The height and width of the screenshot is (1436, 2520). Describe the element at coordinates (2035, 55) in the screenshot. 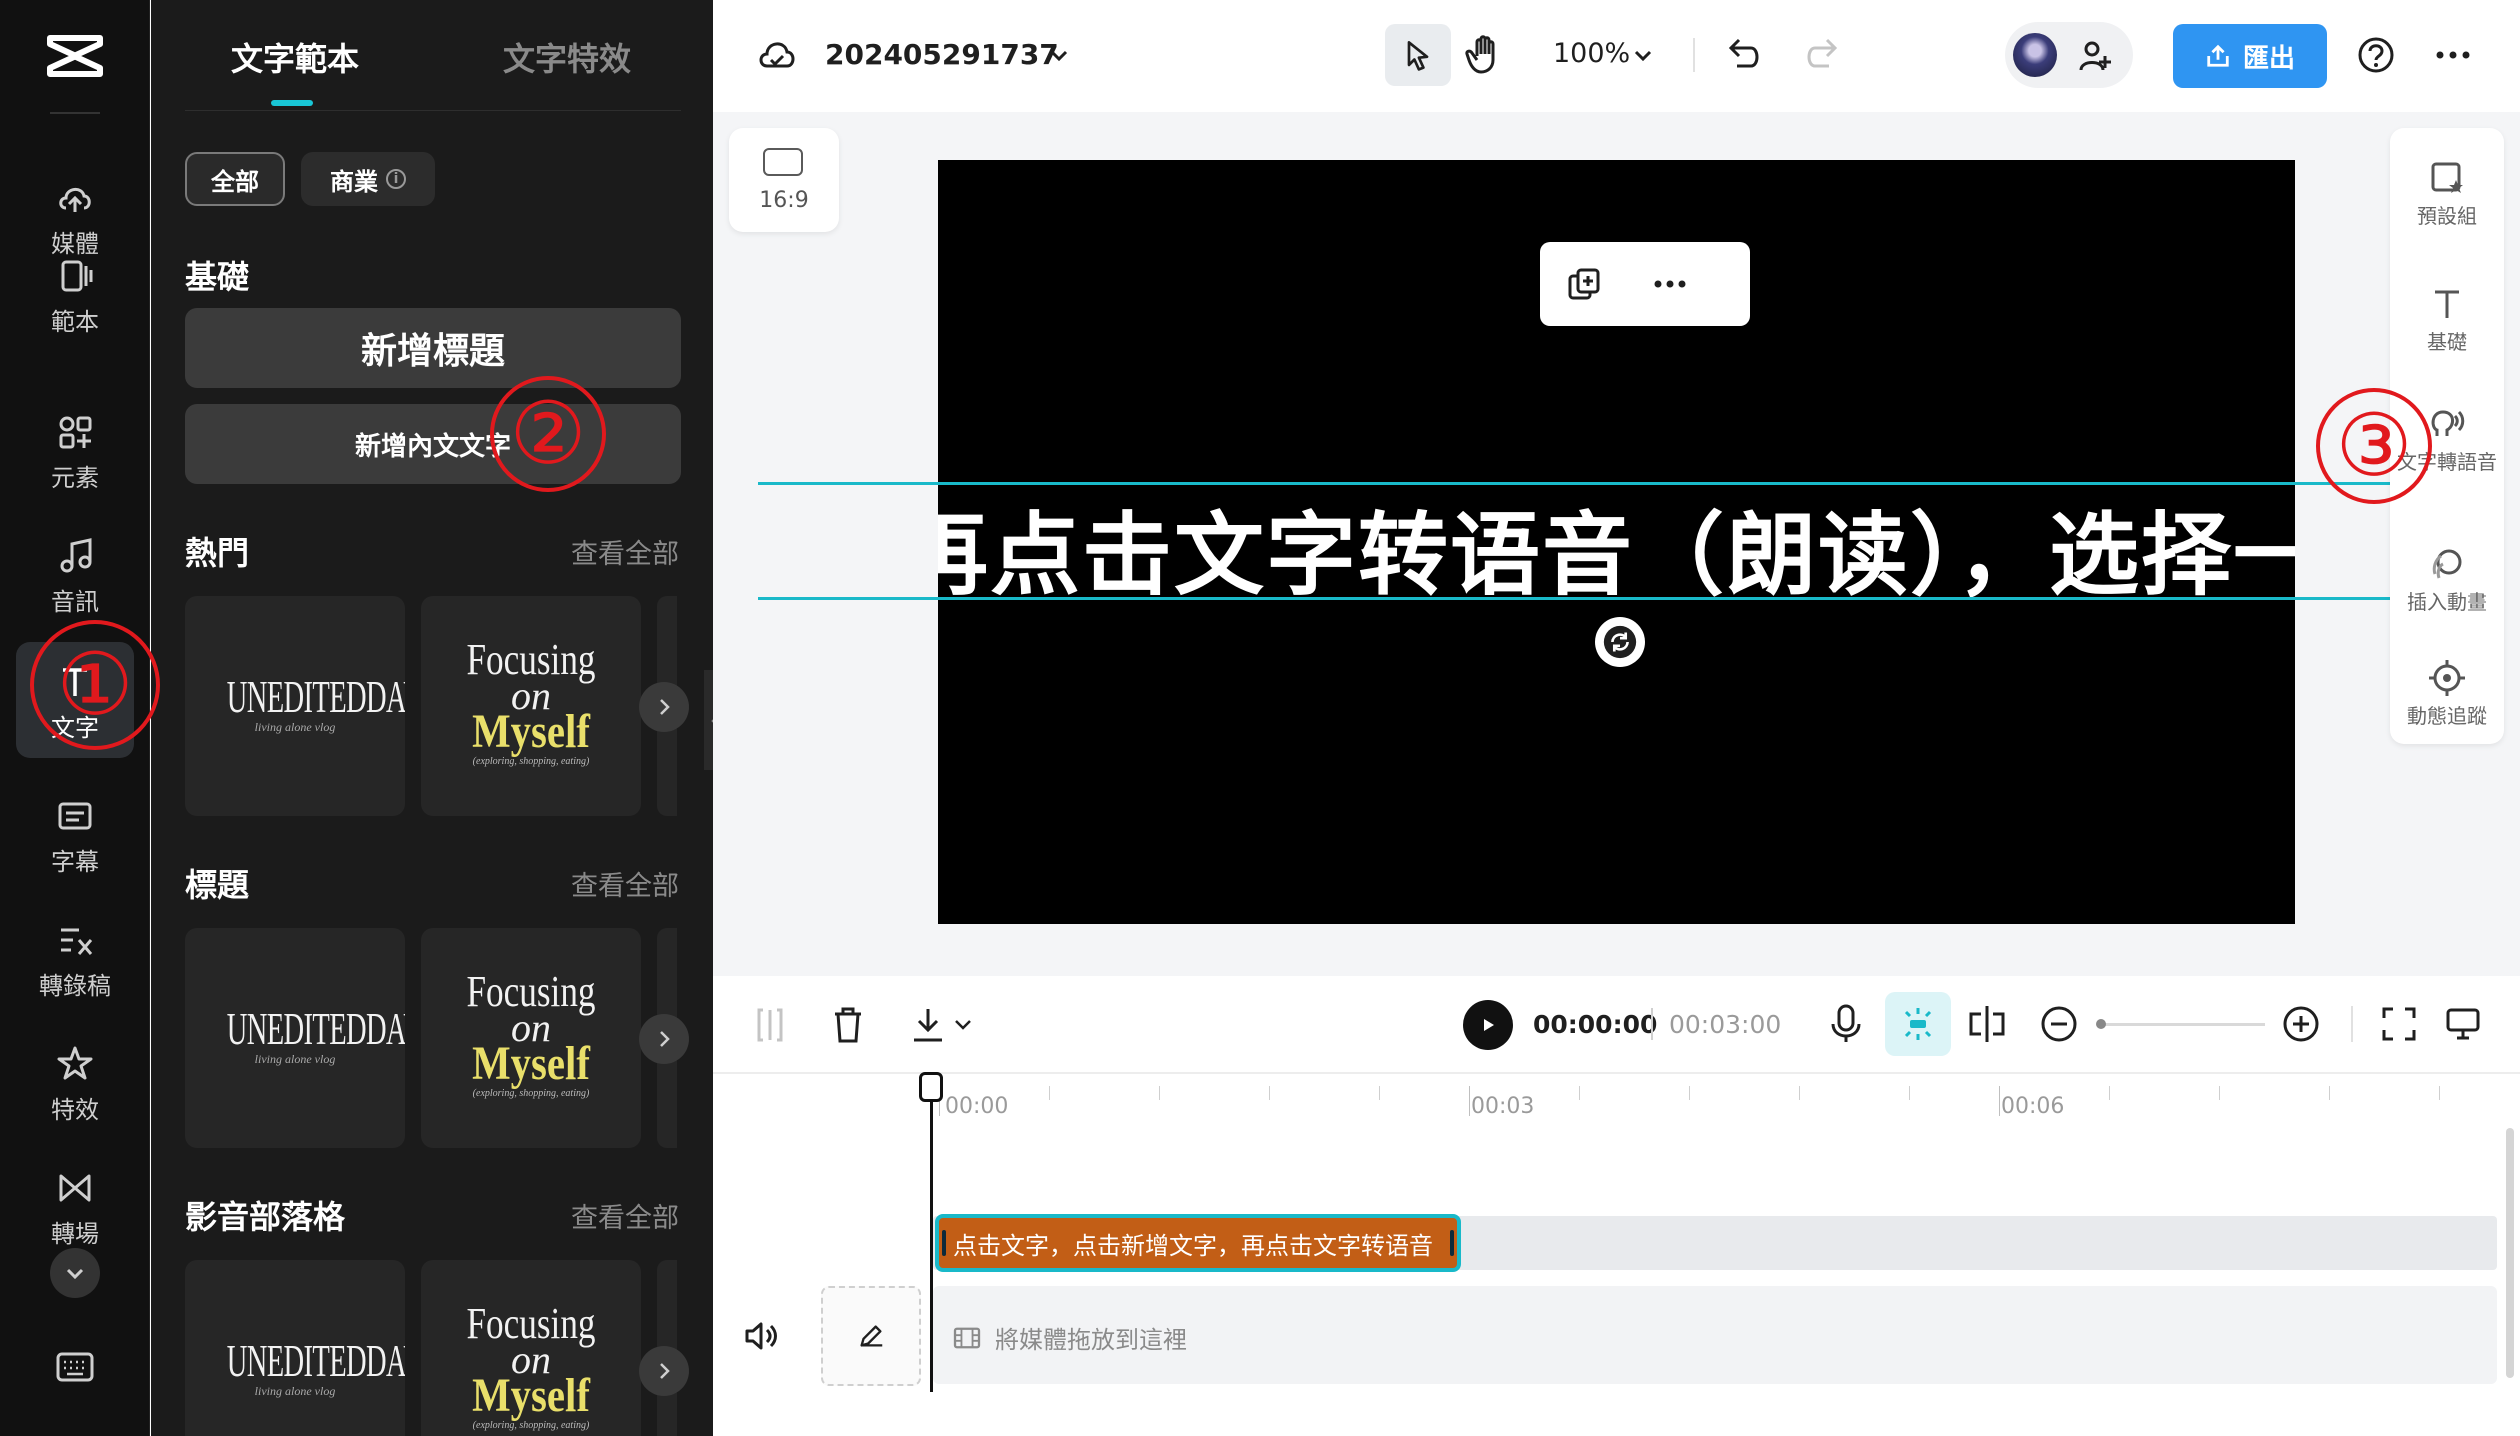

I see `avatar` at that location.